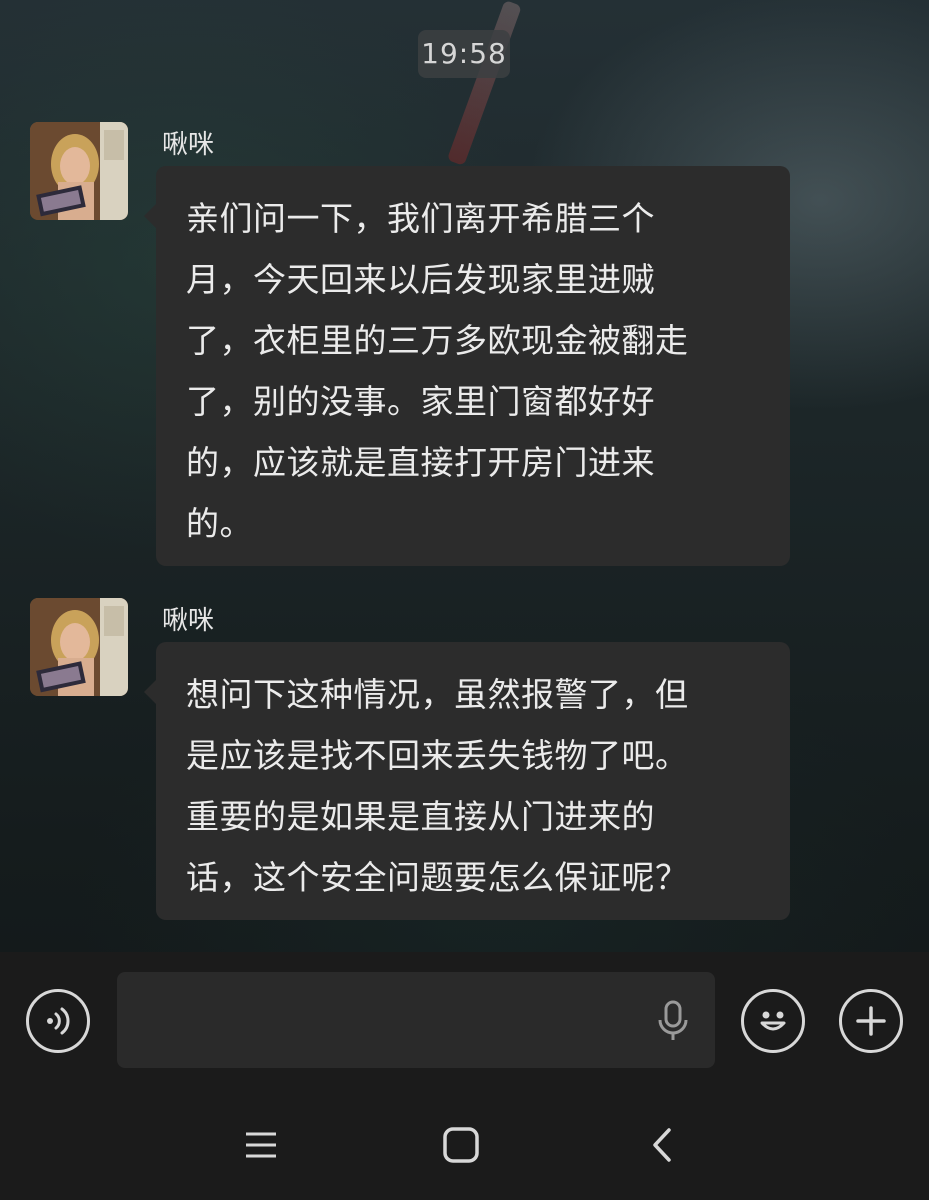 This screenshot has width=929, height=1200. Describe the element at coordinates (420, 816) in the screenshot. I see `message-line: 重要的是如果是直接从门进来的` at that location.